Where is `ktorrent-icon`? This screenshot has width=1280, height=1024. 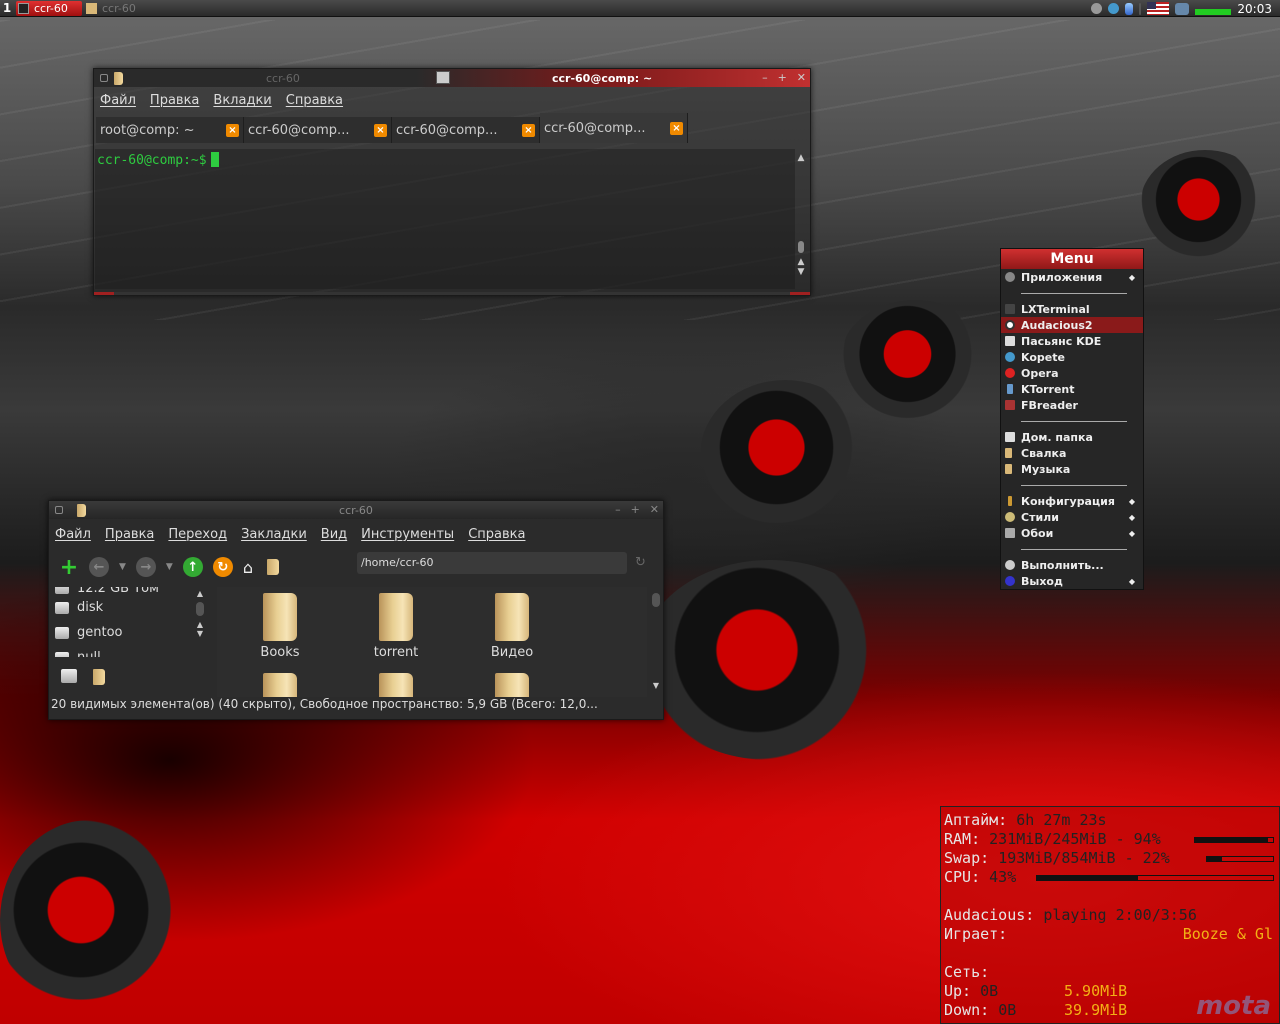 ktorrent-icon is located at coordinates (1129, 8).